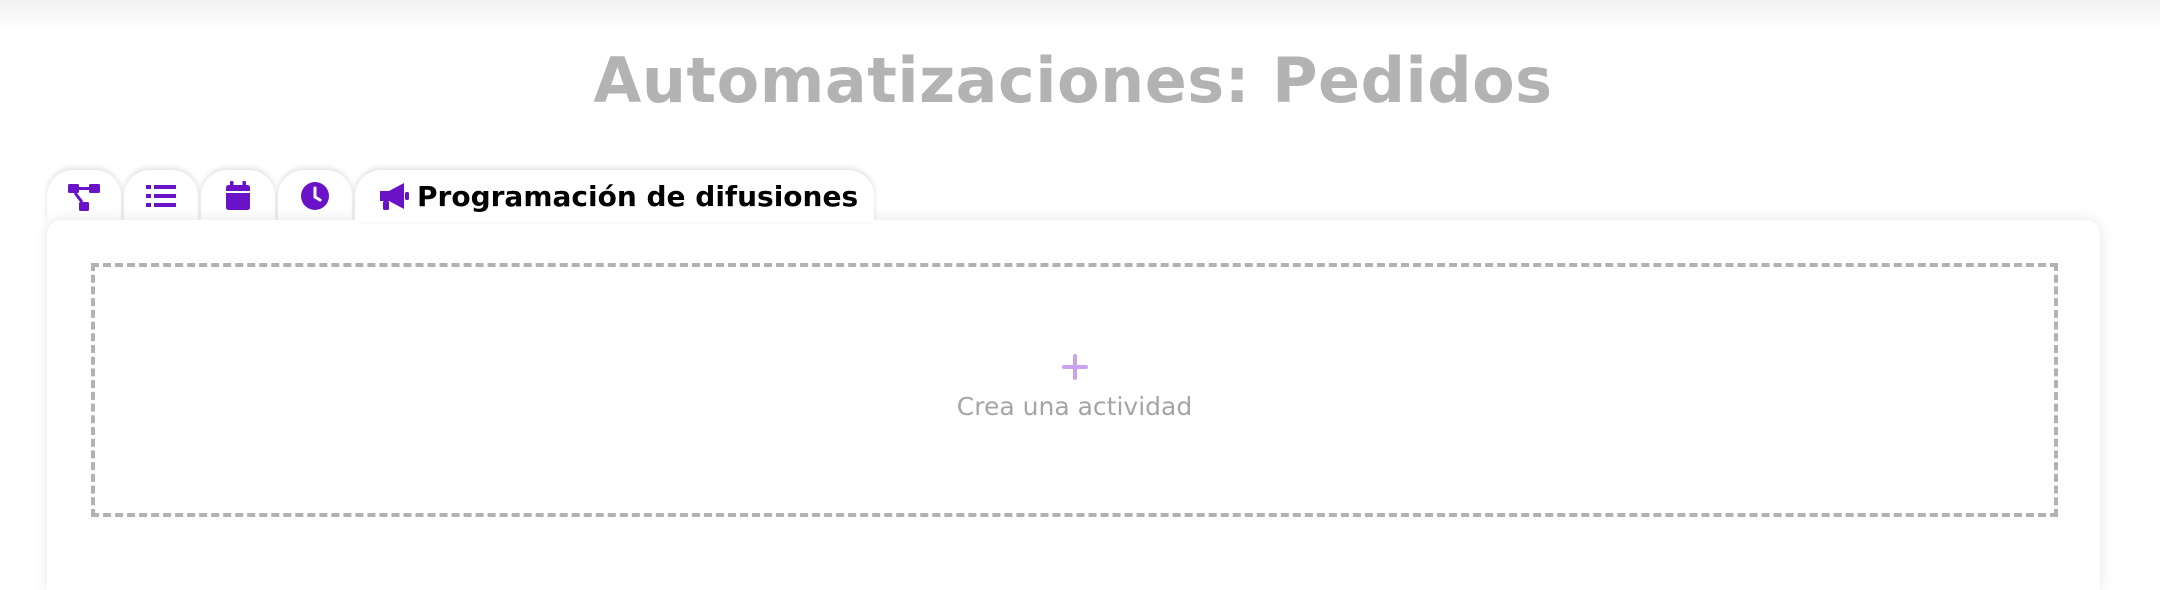  I want to click on tab-calendar, so click(238, 196).